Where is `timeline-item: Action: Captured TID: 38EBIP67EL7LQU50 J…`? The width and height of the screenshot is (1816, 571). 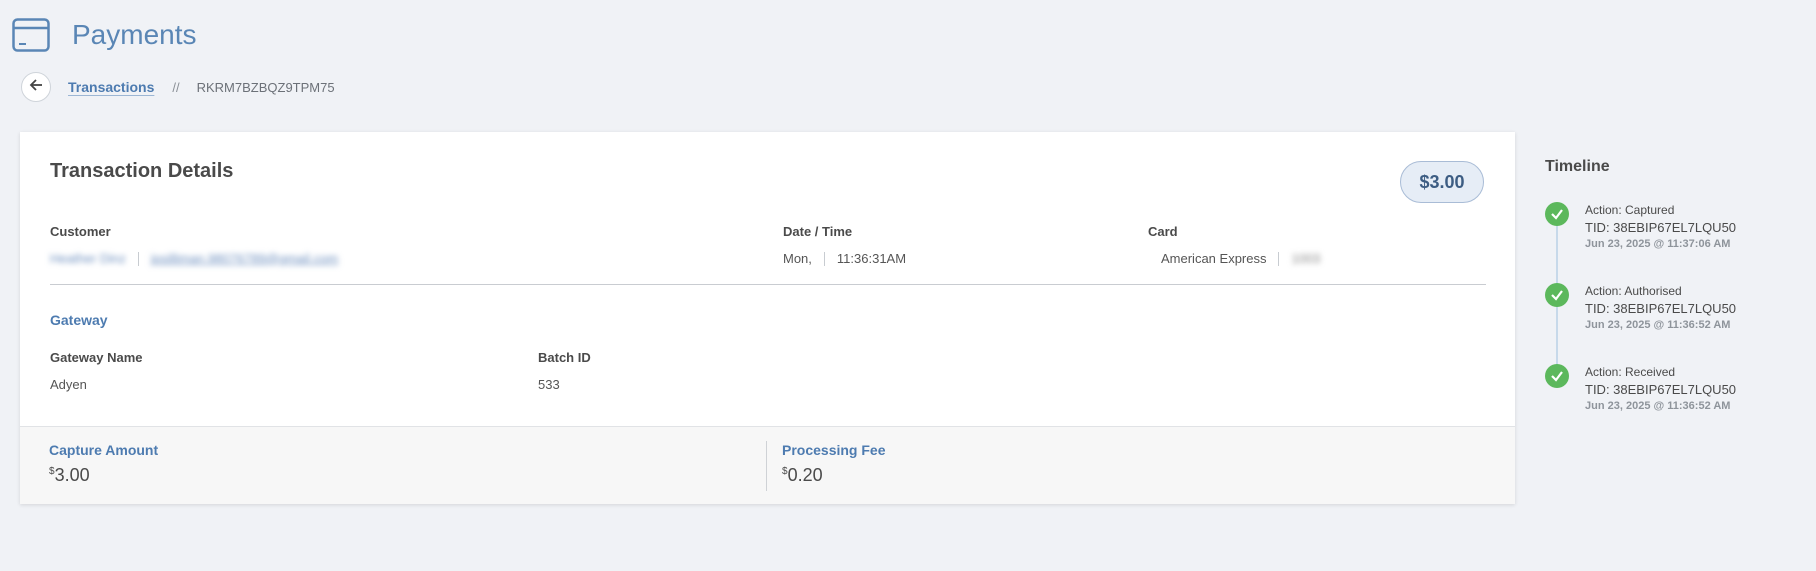
timeline-item: Action: Captured TID: 38EBIP67EL7LQU50 J… is located at coordinates (1640, 227).